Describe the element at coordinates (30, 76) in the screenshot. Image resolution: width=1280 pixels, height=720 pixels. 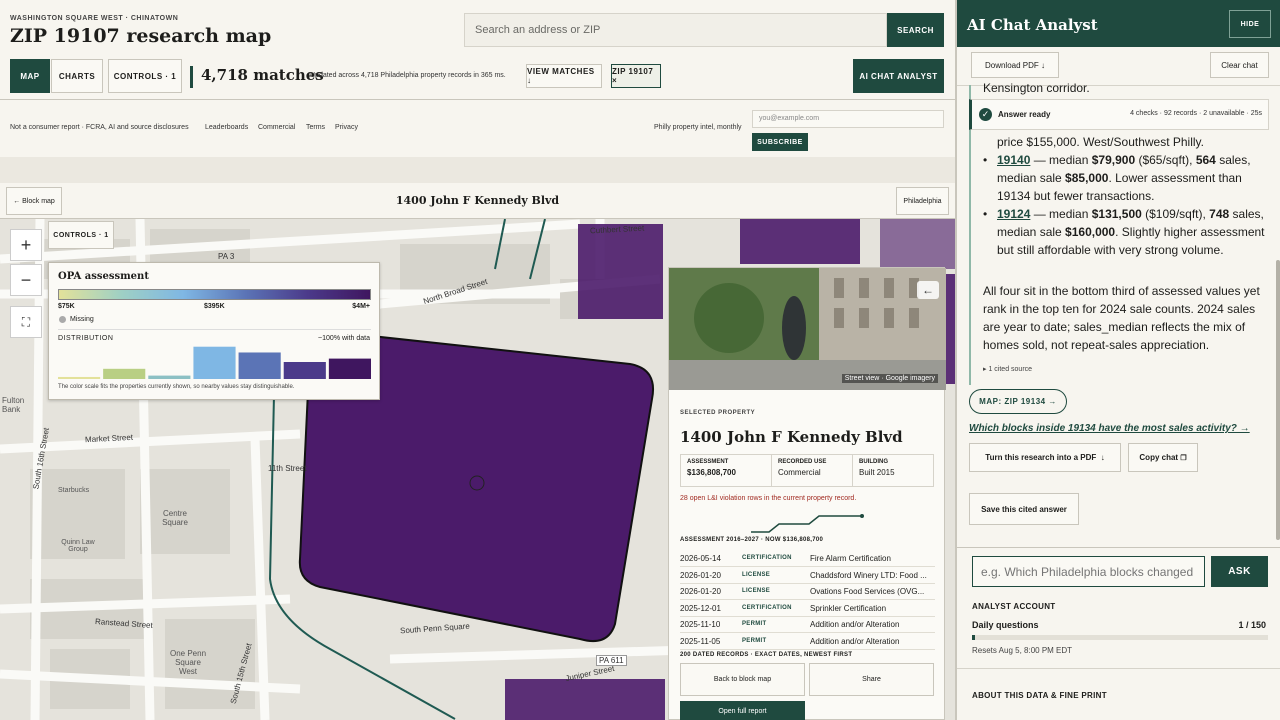
I see `tab-map: MAP` at that location.